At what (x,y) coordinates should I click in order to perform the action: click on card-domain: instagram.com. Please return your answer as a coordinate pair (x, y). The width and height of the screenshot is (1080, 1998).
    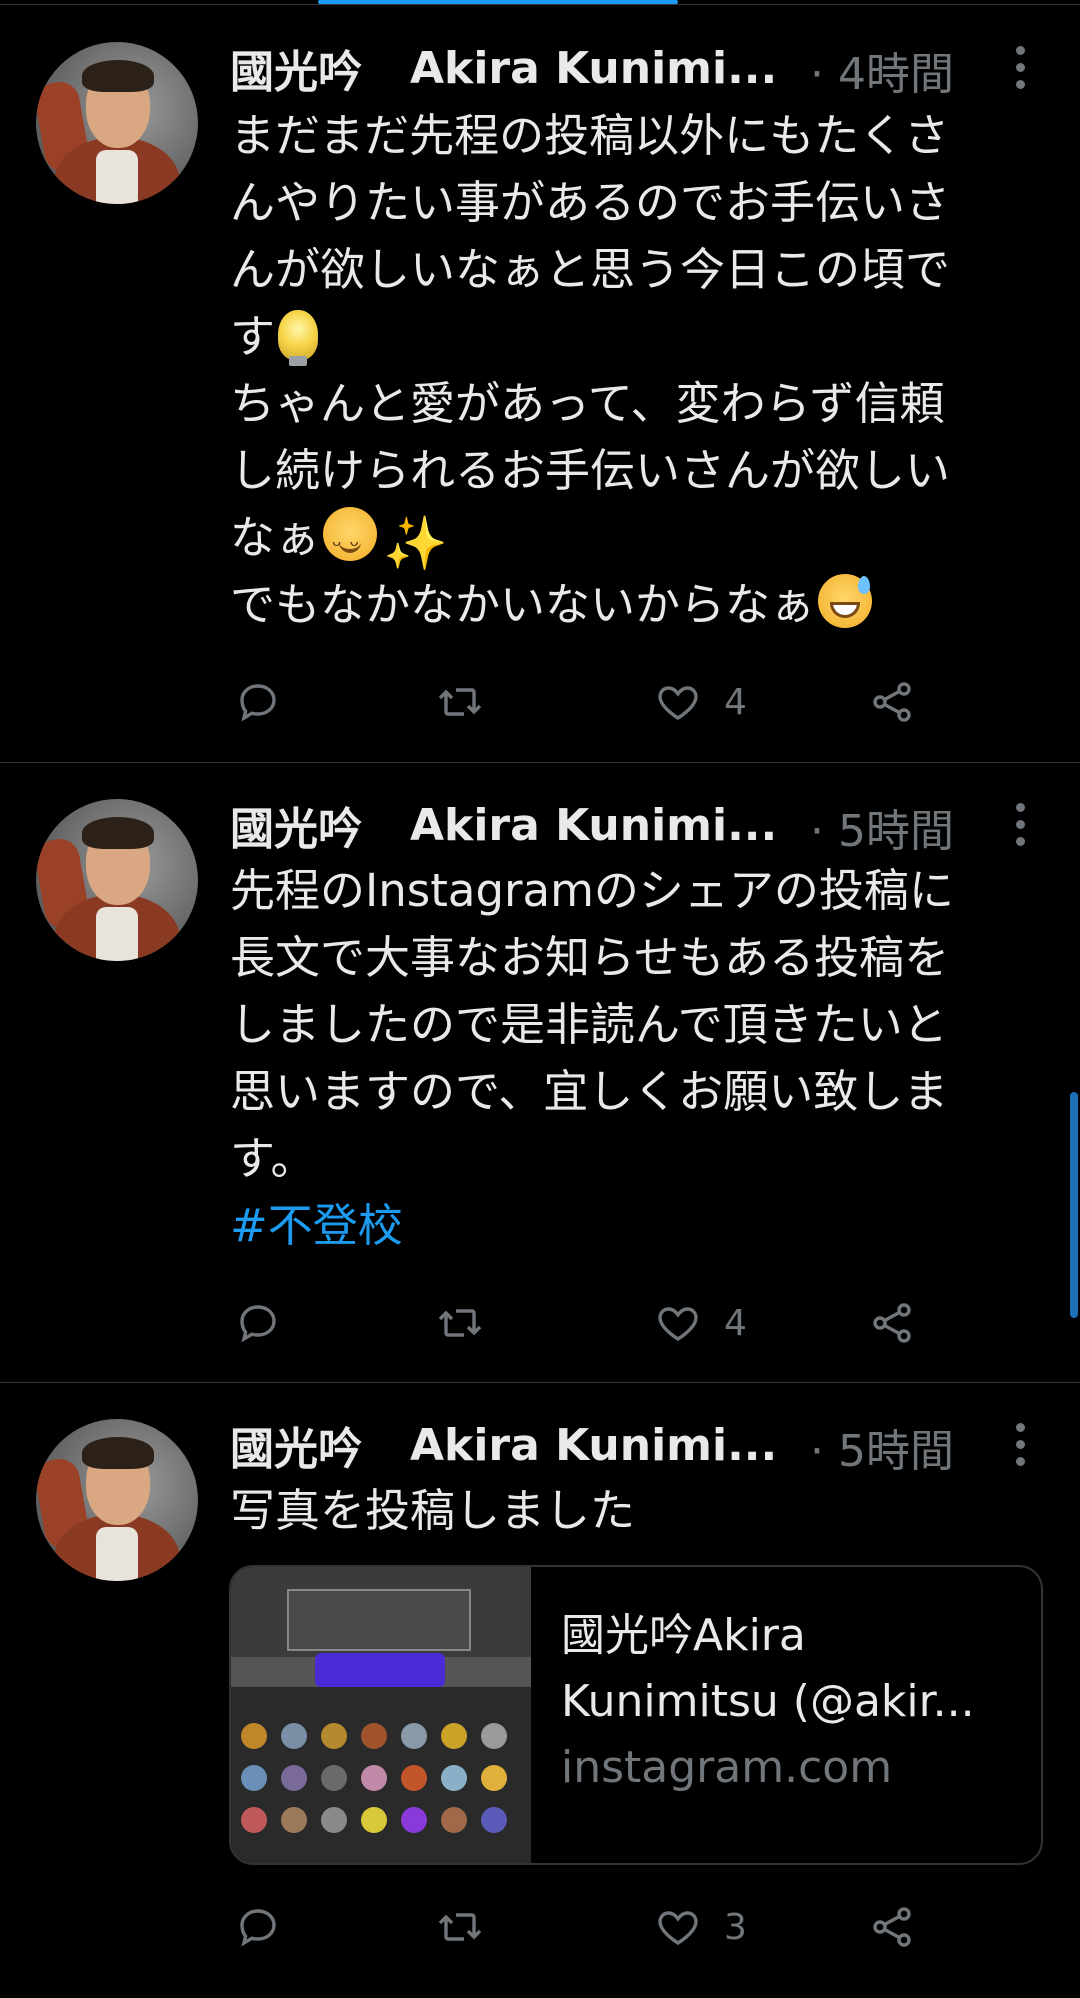
    Looking at the image, I should click on (727, 1767).